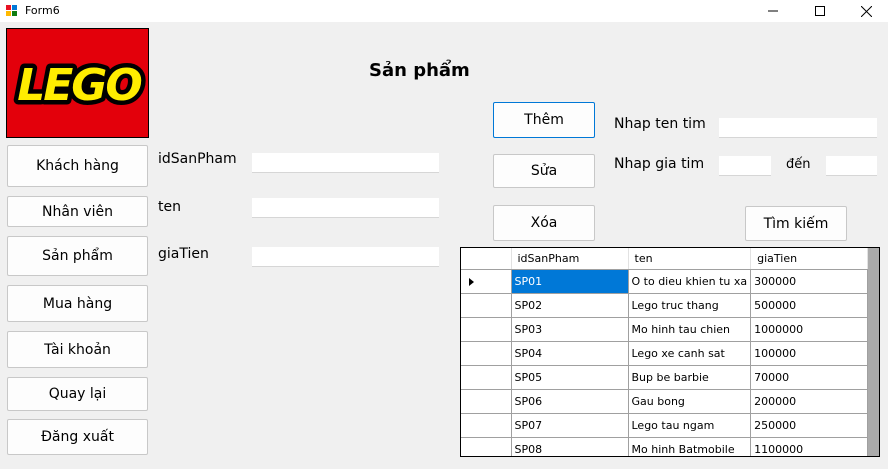  I want to click on table-row: SP05 Bup be barbie 70000, so click(665, 377).